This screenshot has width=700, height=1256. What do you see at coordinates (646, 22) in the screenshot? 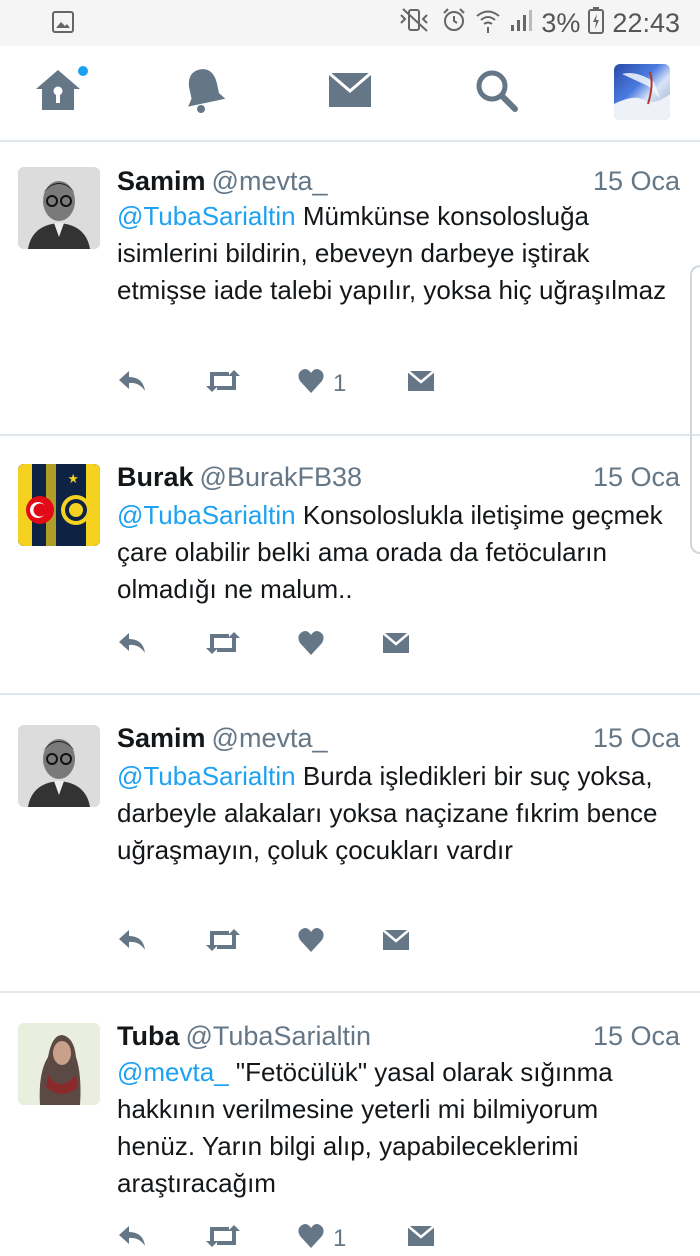
I see `clock-time: 22:43` at bounding box center [646, 22].